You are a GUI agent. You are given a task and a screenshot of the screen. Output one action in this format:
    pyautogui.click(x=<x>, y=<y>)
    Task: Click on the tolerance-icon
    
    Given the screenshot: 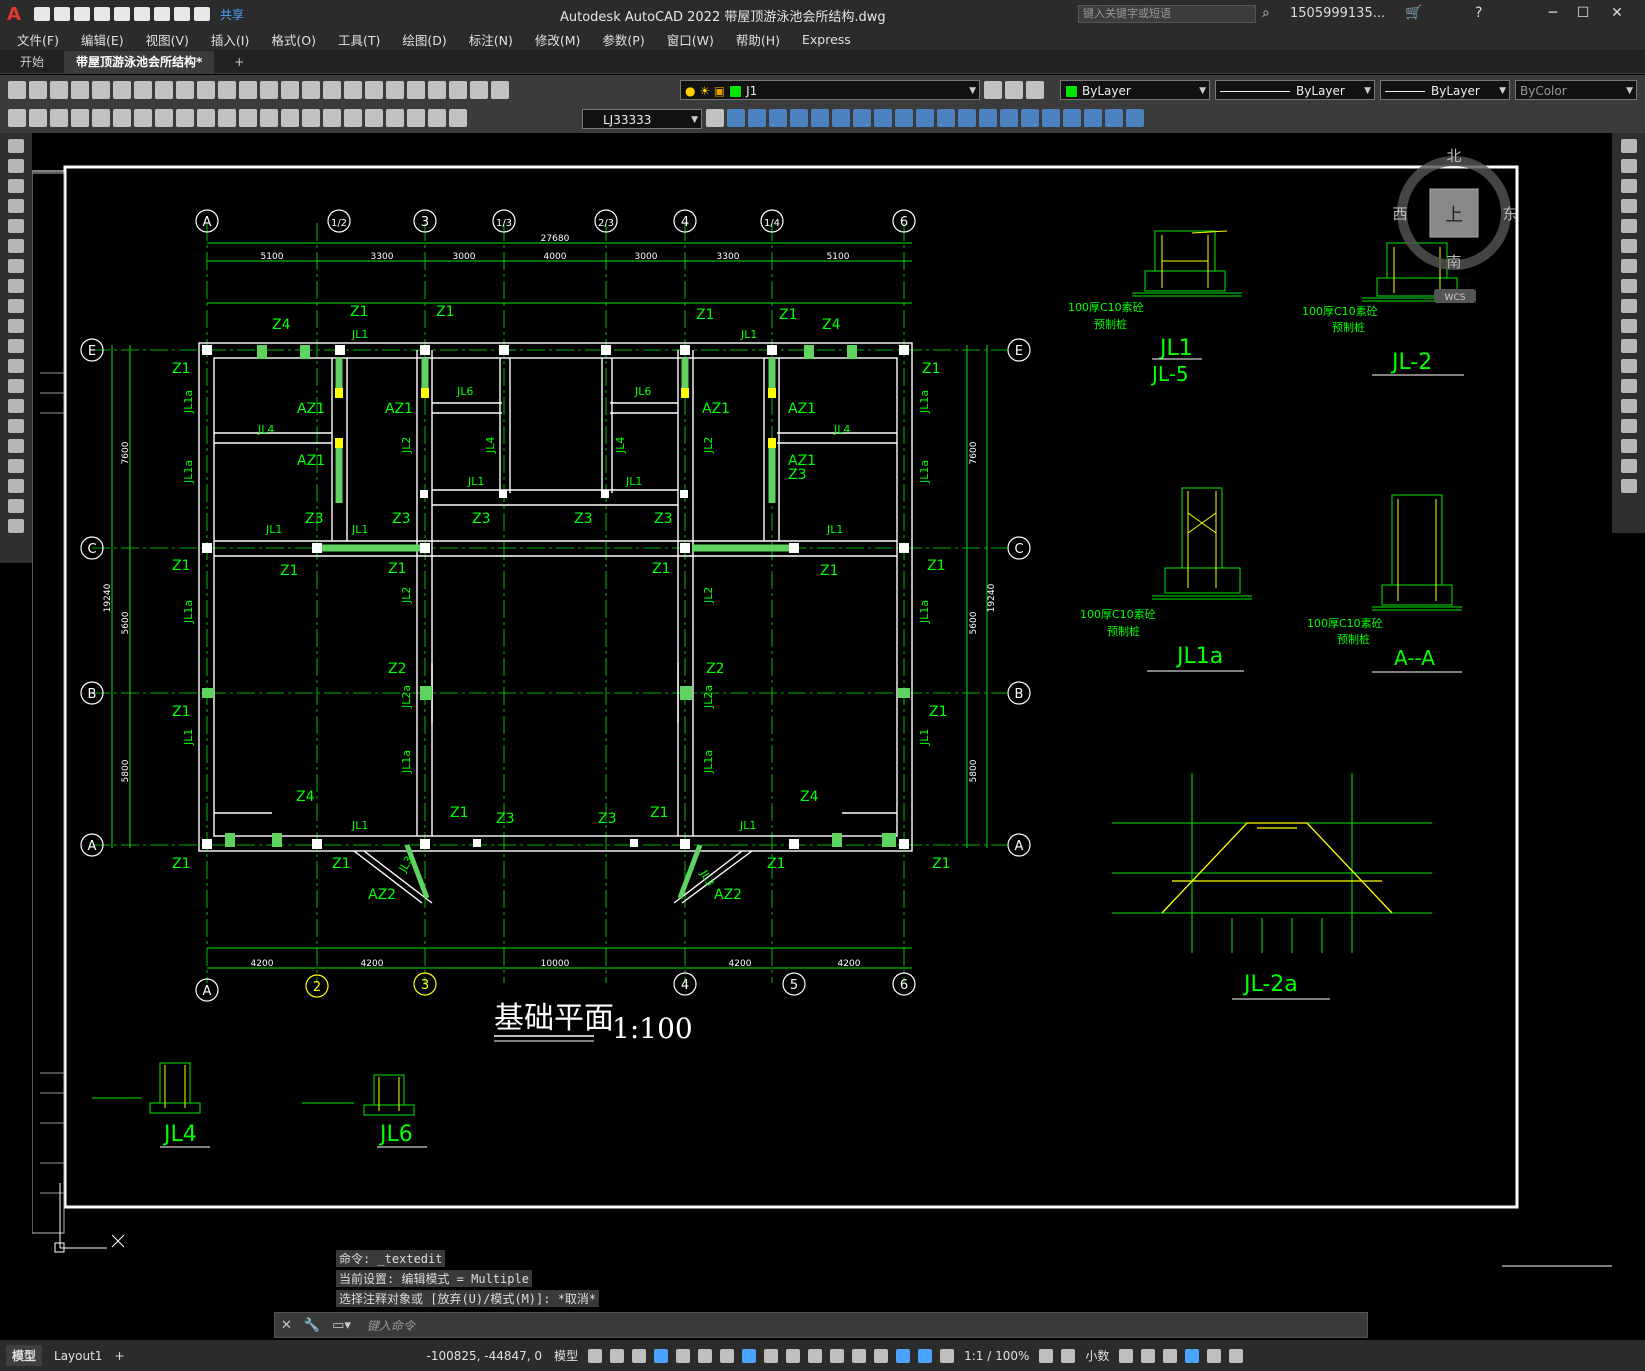 What is the action you would take?
    pyautogui.click(x=332, y=118)
    